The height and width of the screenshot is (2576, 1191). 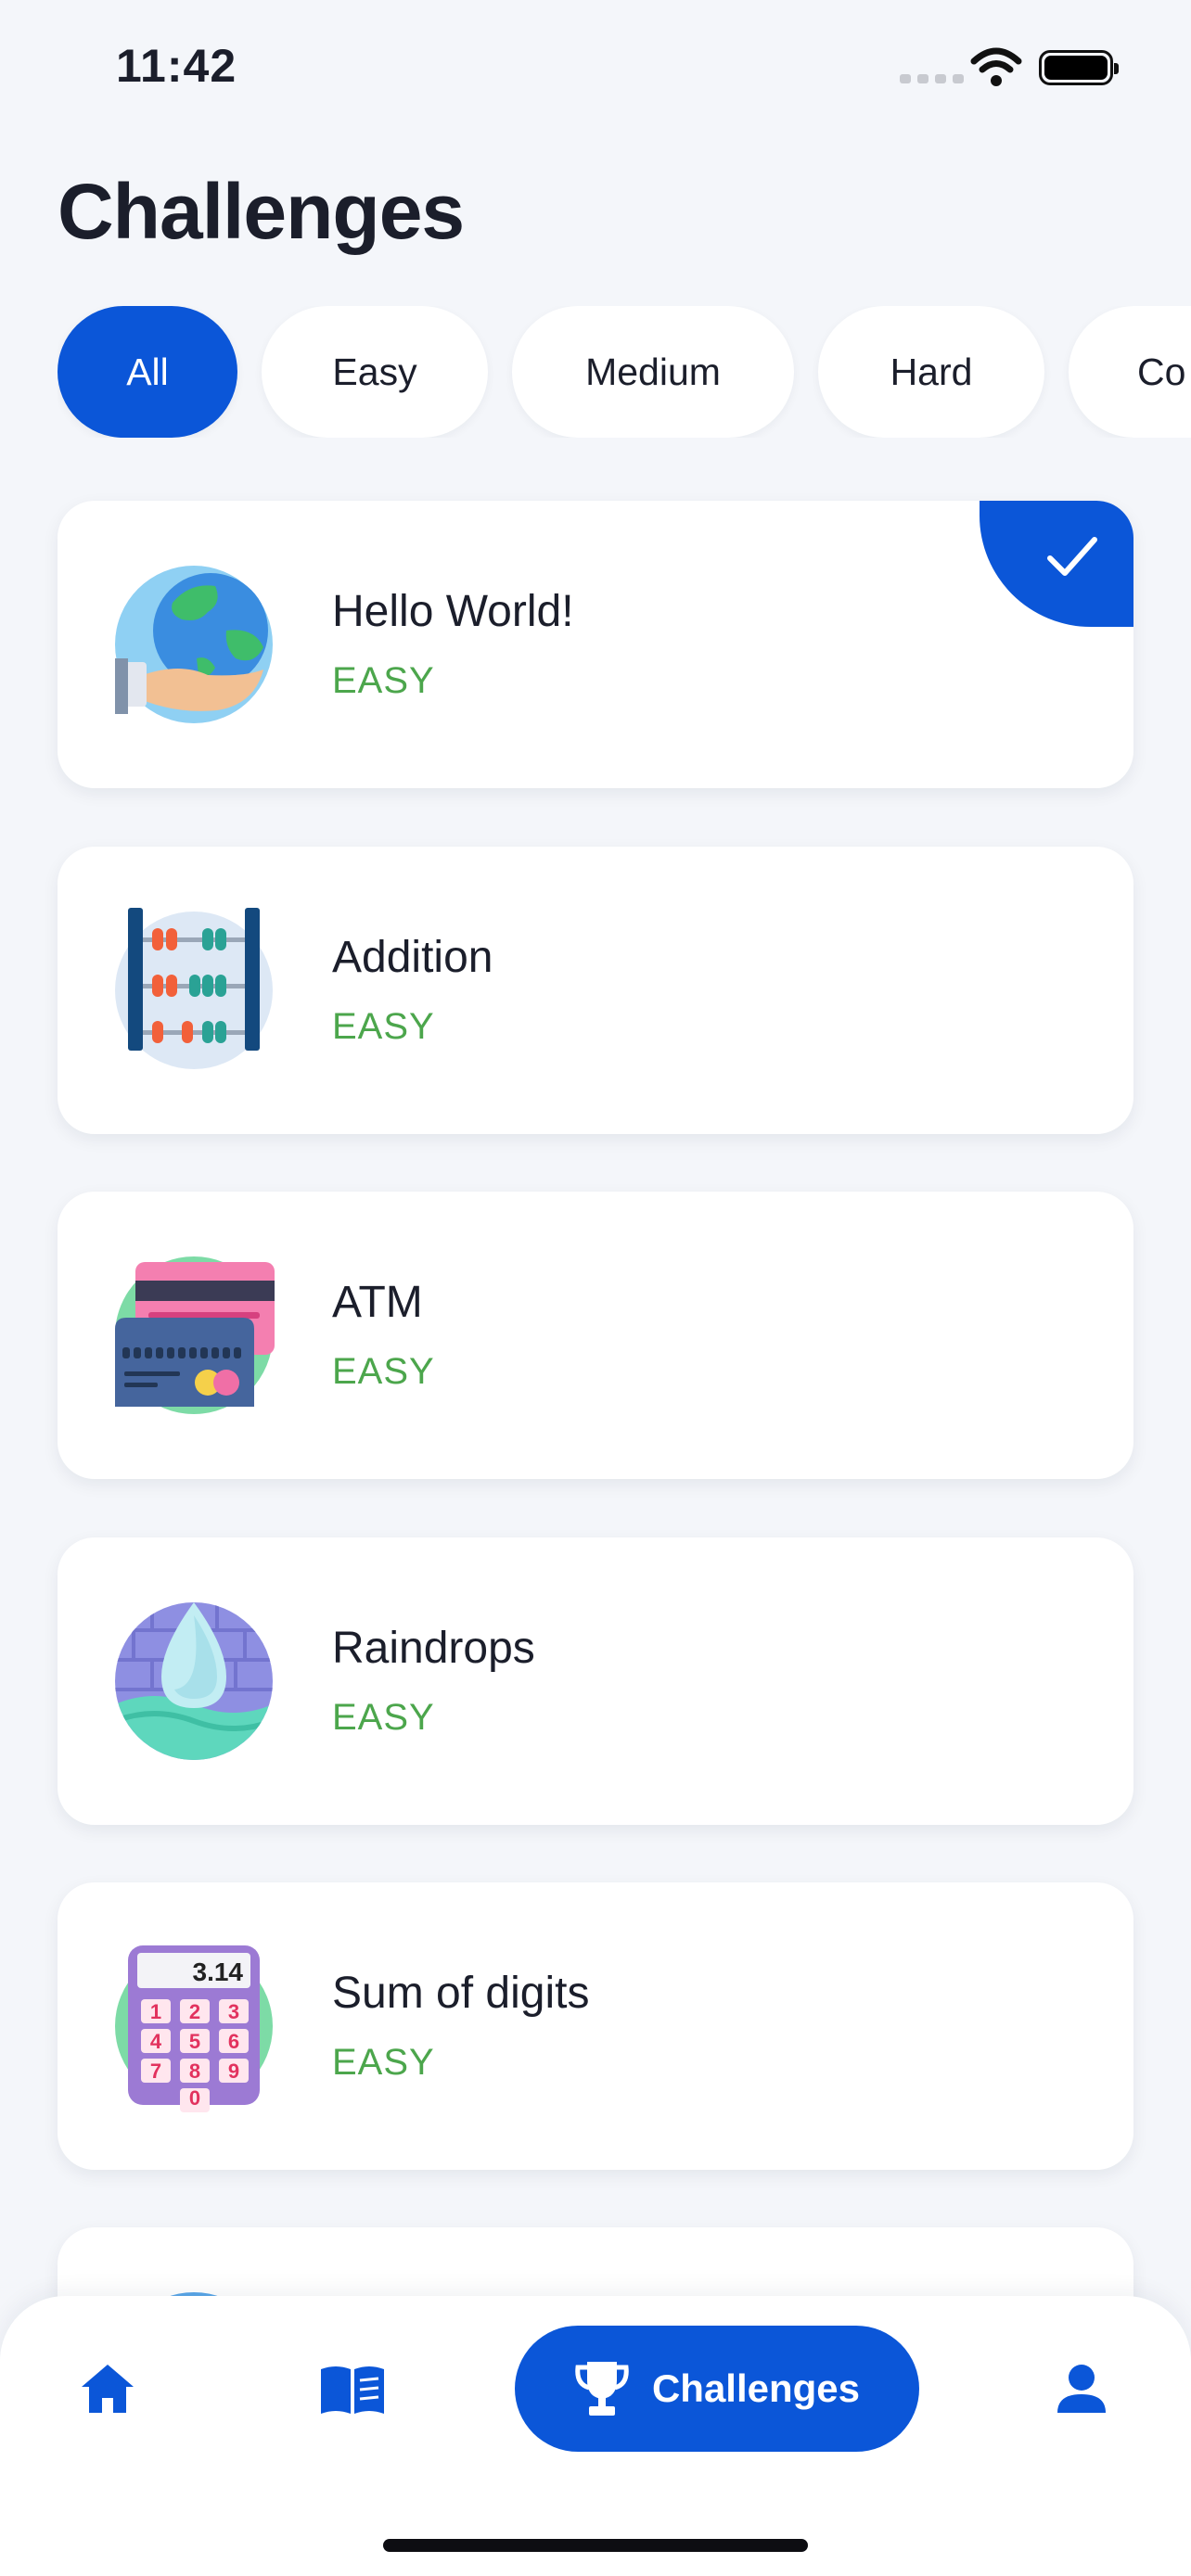 I want to click on nav-learn, so click(x=352, y=2388).